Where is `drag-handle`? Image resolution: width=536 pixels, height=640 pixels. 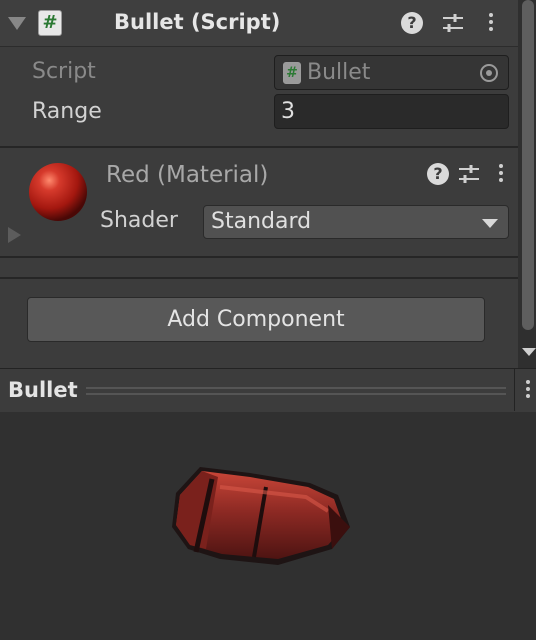 drag-handle is located at coordinates (296, 388).